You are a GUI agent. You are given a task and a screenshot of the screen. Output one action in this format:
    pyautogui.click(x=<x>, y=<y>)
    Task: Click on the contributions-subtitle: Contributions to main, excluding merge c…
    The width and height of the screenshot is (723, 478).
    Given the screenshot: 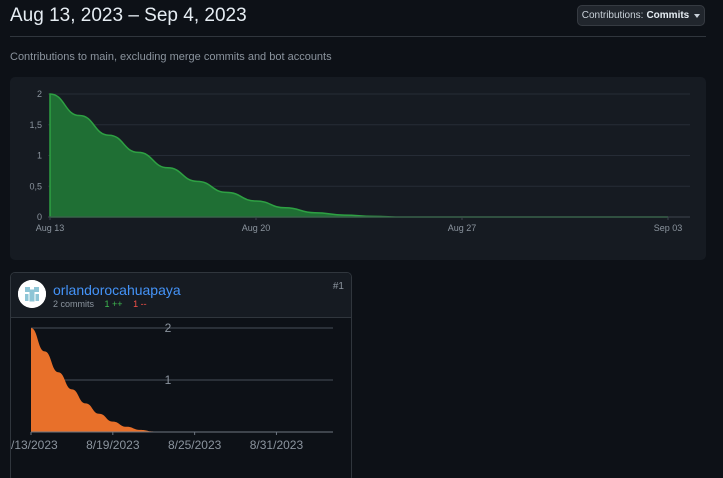 What is the action you would take?
    pyautogui.click(x=171, y=57)
    